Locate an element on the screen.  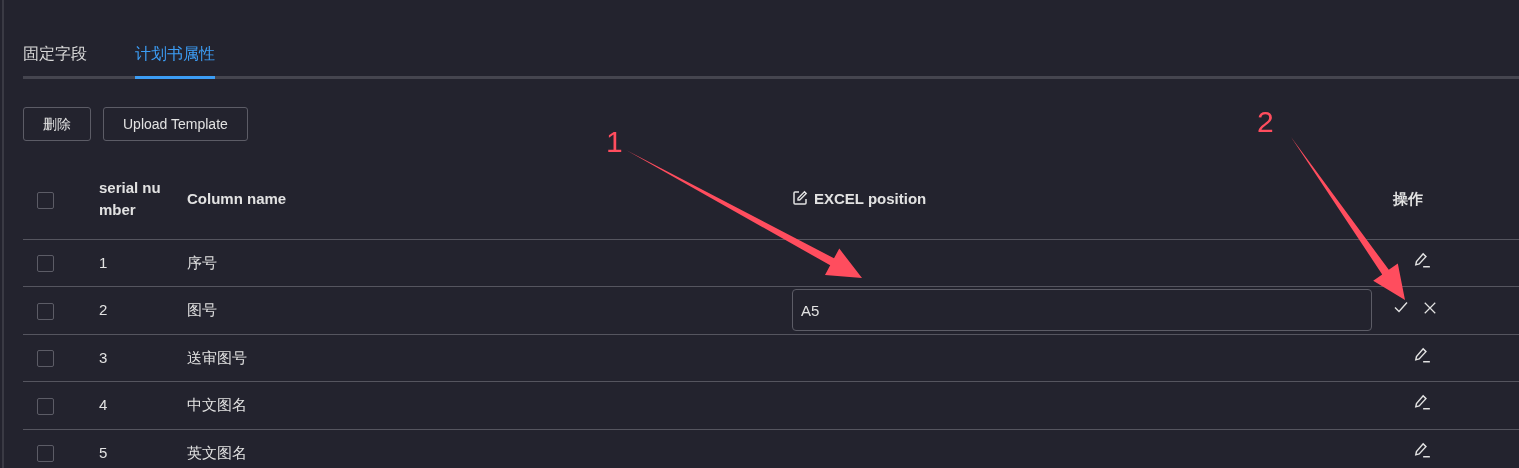
input-field: A5 is located at coordinates (1082, 310).